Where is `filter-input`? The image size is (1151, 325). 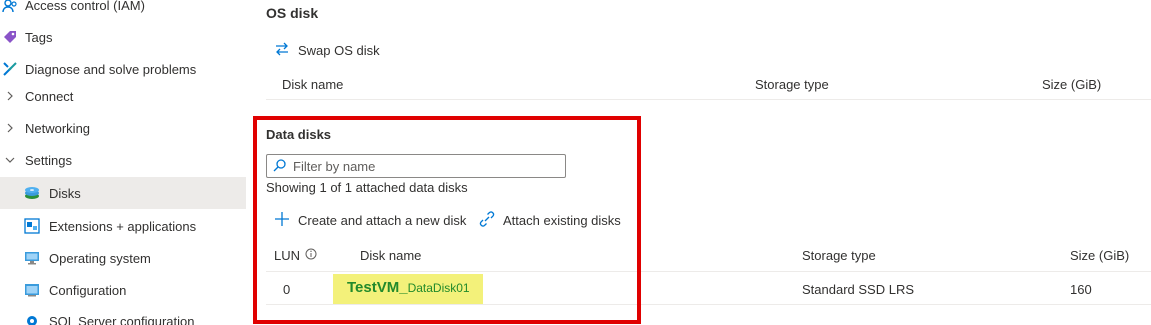 filter-input is located at coordinates (423, 166).